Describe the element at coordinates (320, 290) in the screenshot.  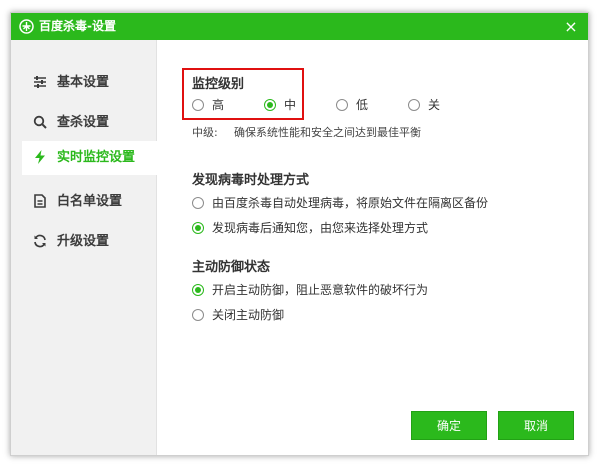
I see `radio-defense-on-label: 开启主动防御，阻止恶意软件的破坏行为` at that location.